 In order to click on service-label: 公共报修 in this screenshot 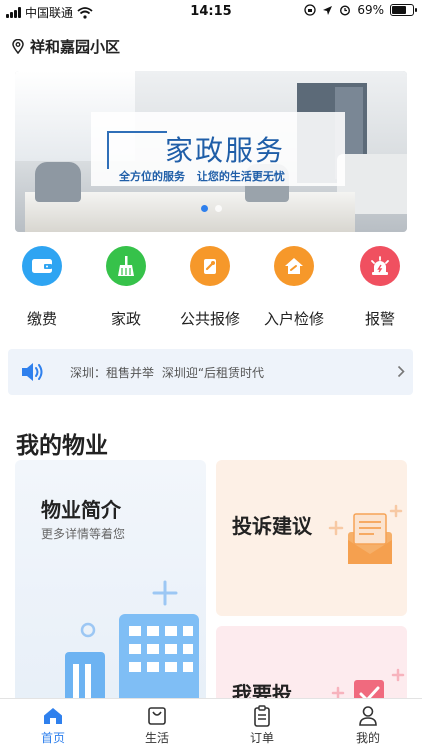, I will do `click(209, 319)`.